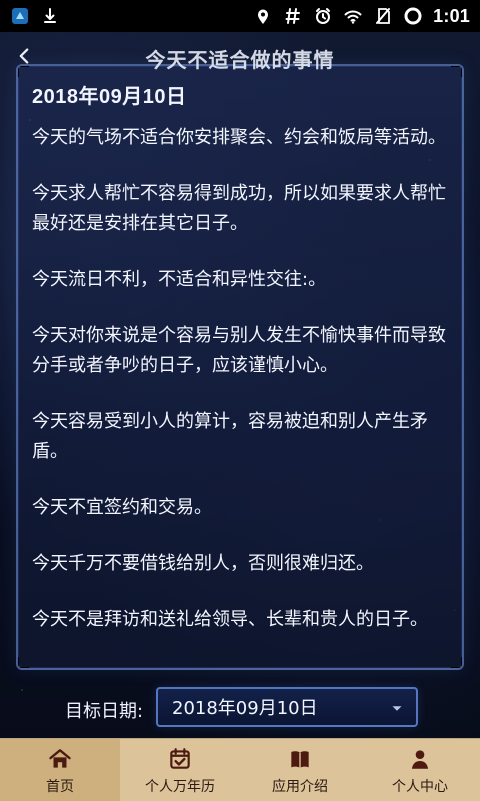 This screenshot has height=801, width=480. Describe the element at coordinates (353, 16) in the screenshot. I see `wifi-icon` at that location.